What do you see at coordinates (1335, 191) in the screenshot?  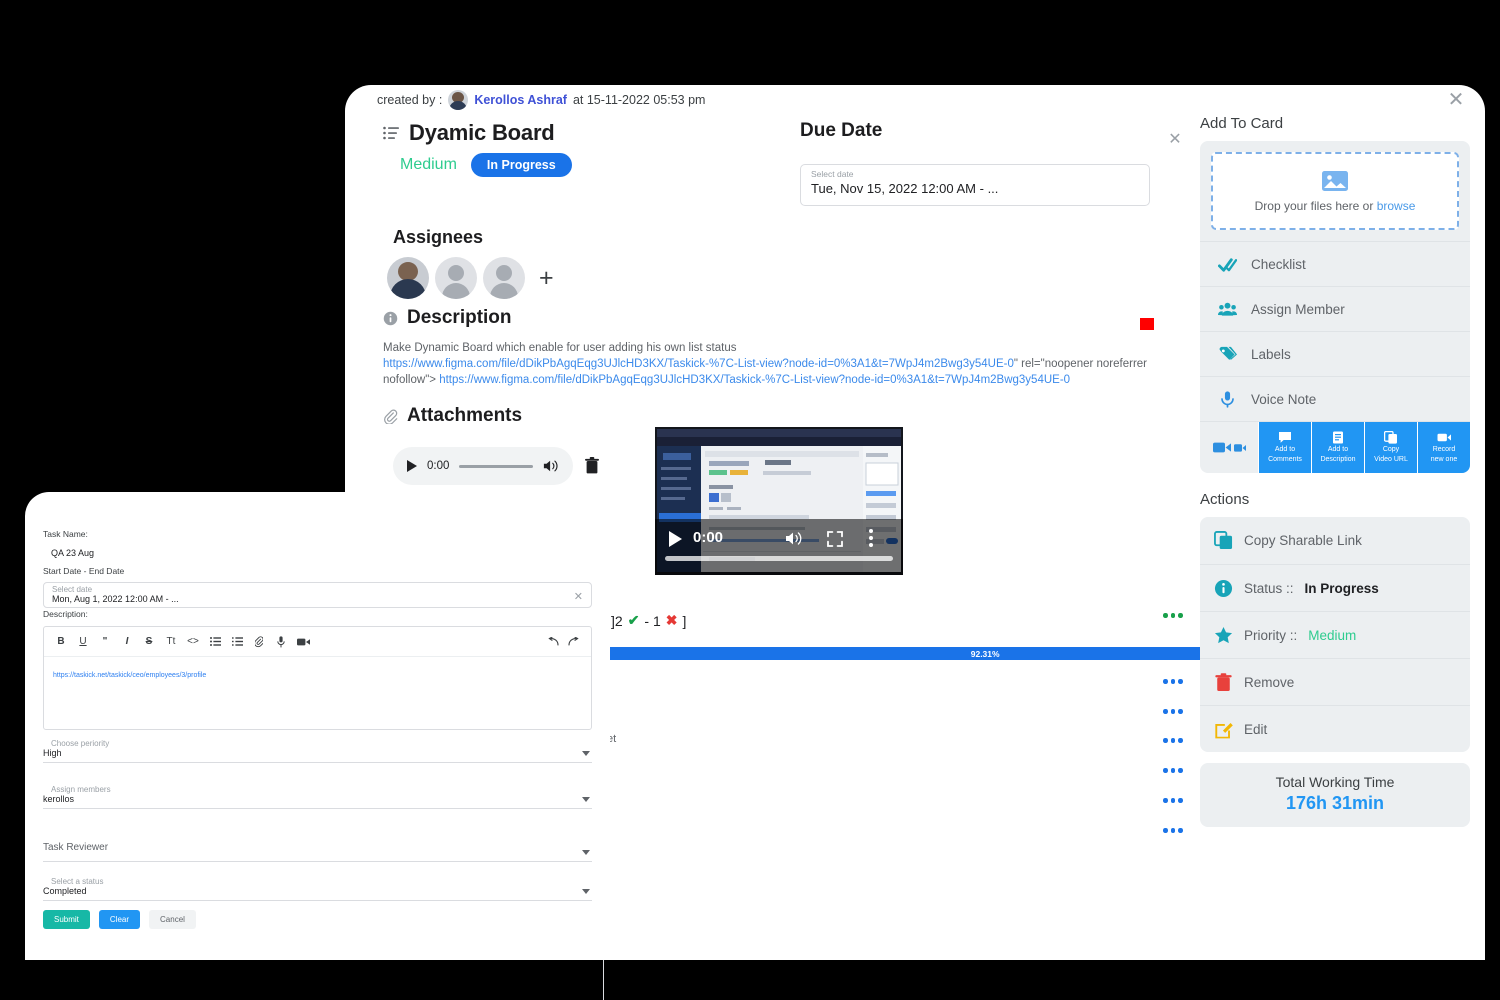 I see `file-dropzone: Drop your files here or browse` at bounding box center [1335, 191].